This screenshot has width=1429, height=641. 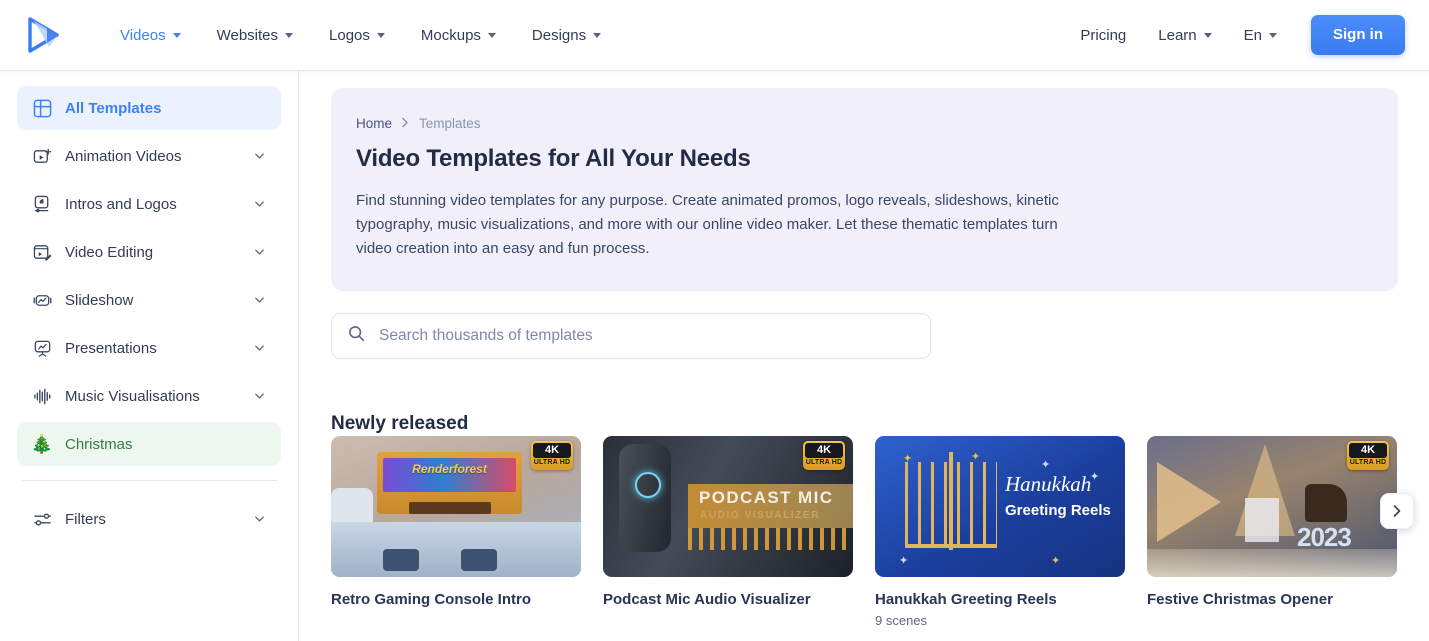 What do you see at coordinates (966, 599) in the screenshot?
I see `template-title: Hanukkah Greeting Reels` at bounding box center [966, 599].